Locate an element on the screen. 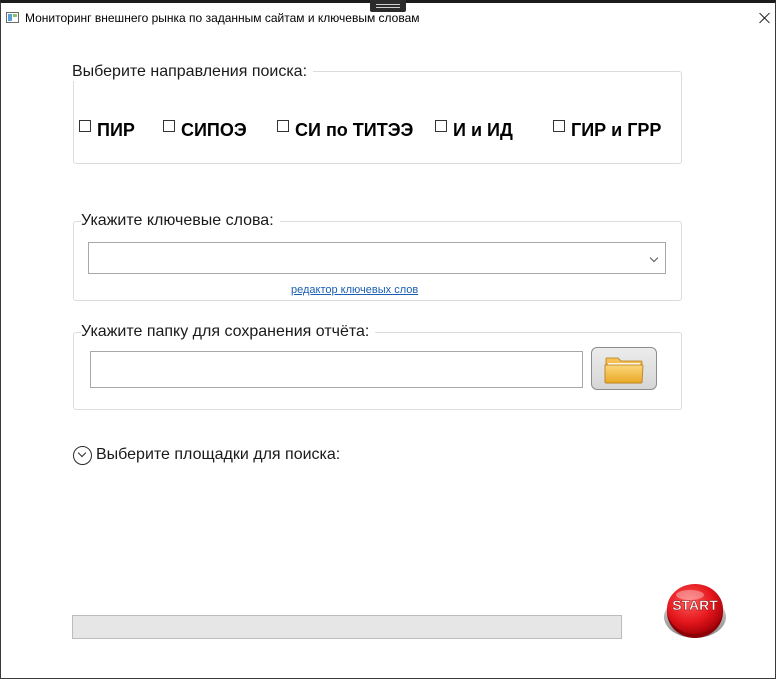 The image size is (776, 679). checkbox-label: ГИР и ГРР is located at coordinates (616, 130).